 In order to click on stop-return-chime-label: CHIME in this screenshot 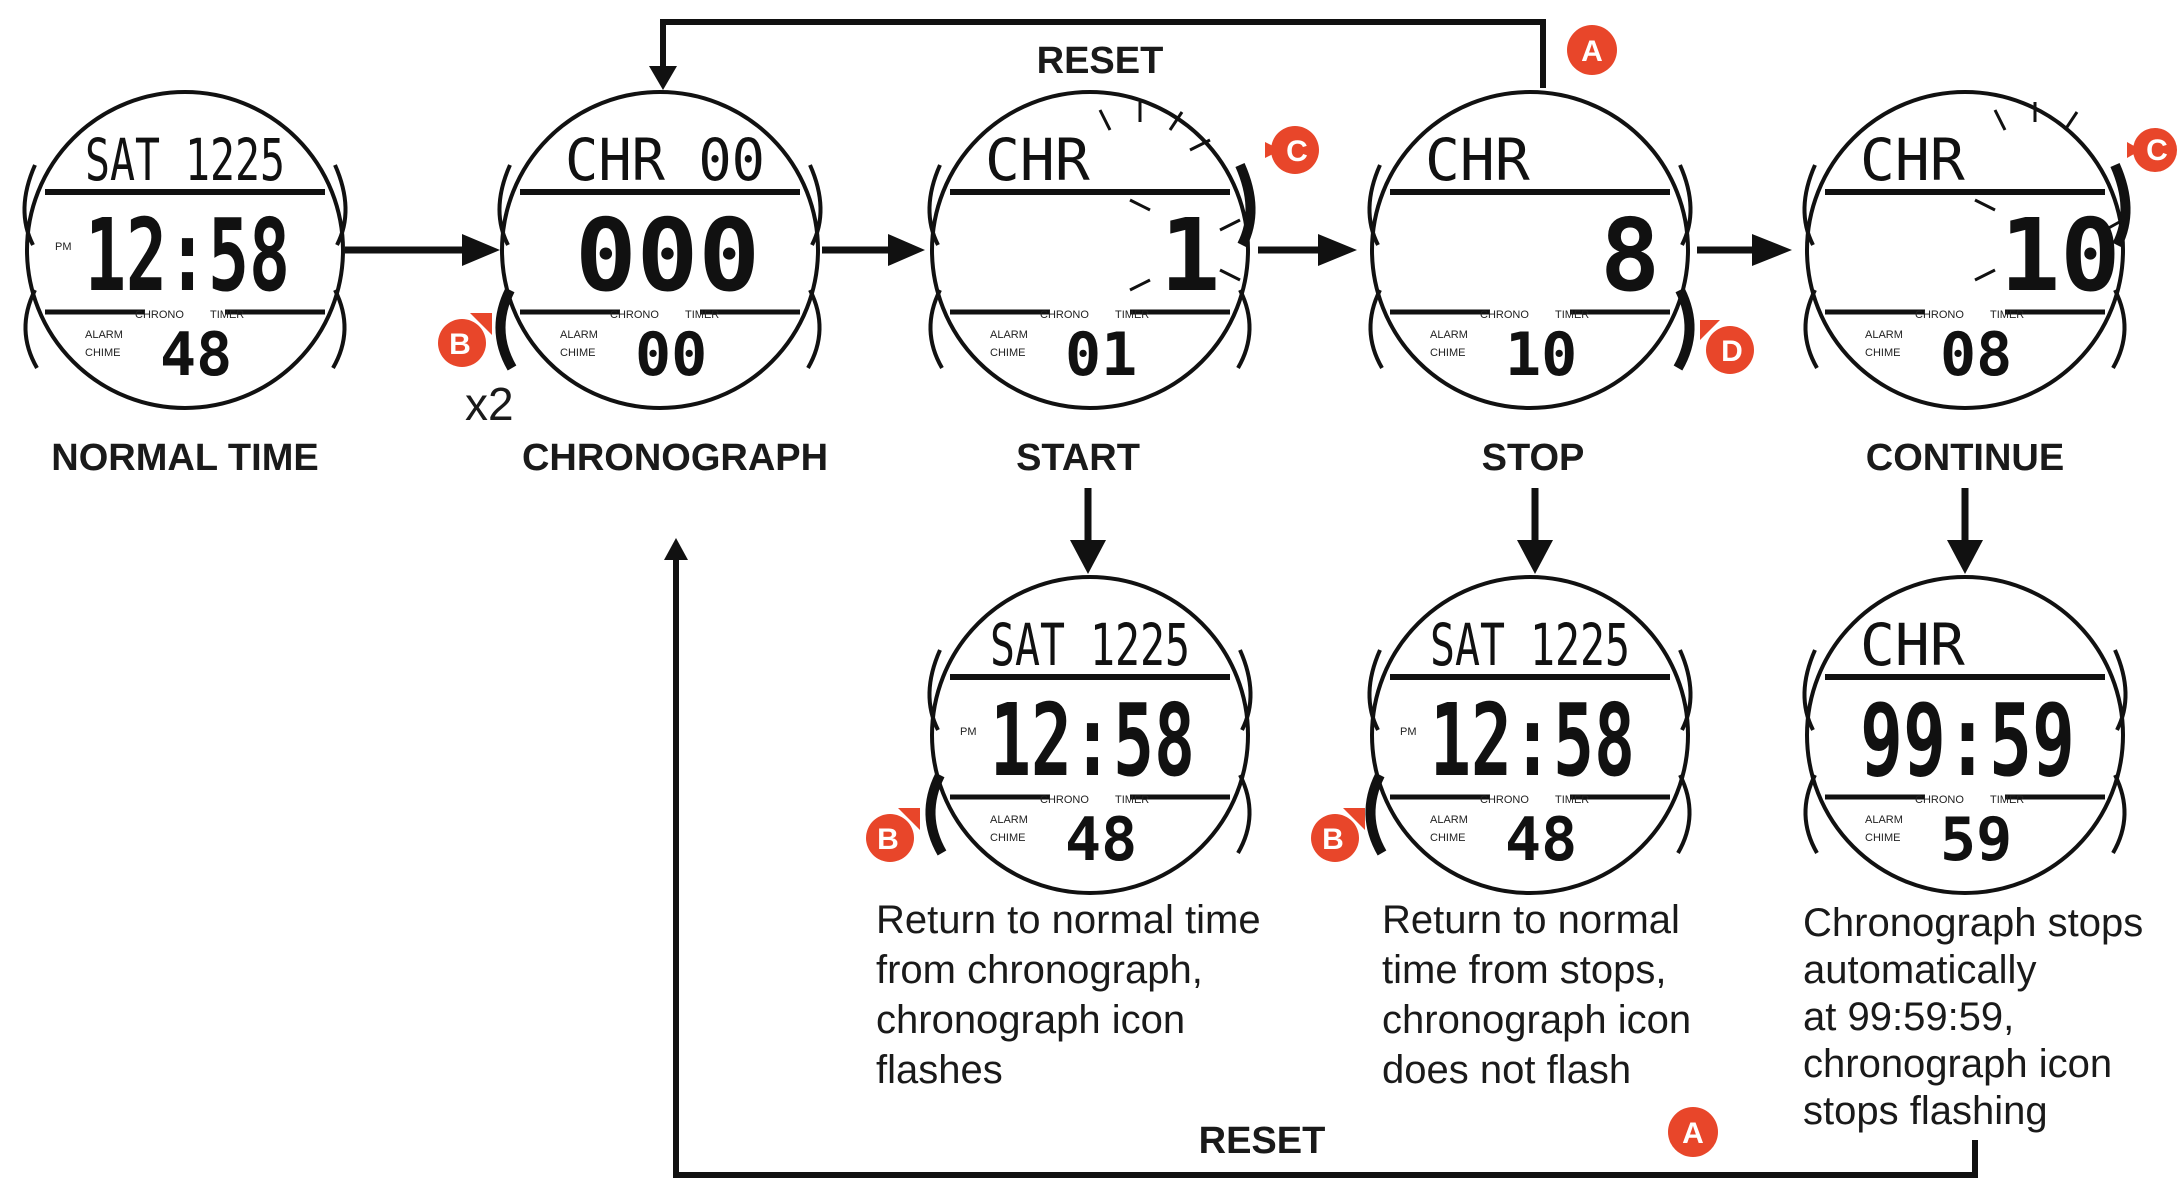, I will do `click(1447, 838)`.